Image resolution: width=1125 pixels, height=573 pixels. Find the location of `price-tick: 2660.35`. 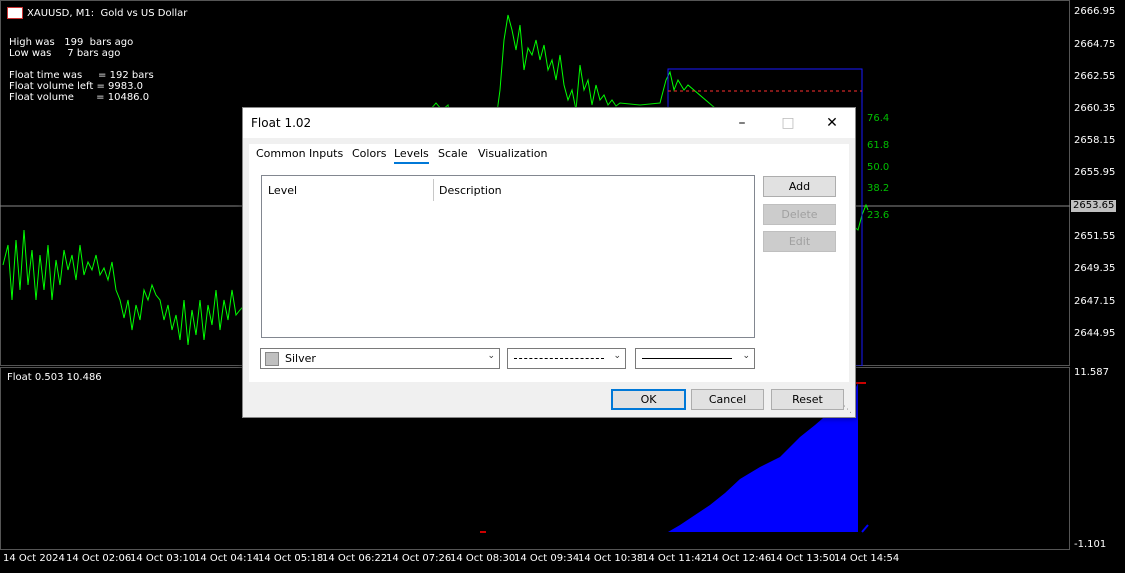

price-tick: 2660.35 is located at coordinates (1095, 108).